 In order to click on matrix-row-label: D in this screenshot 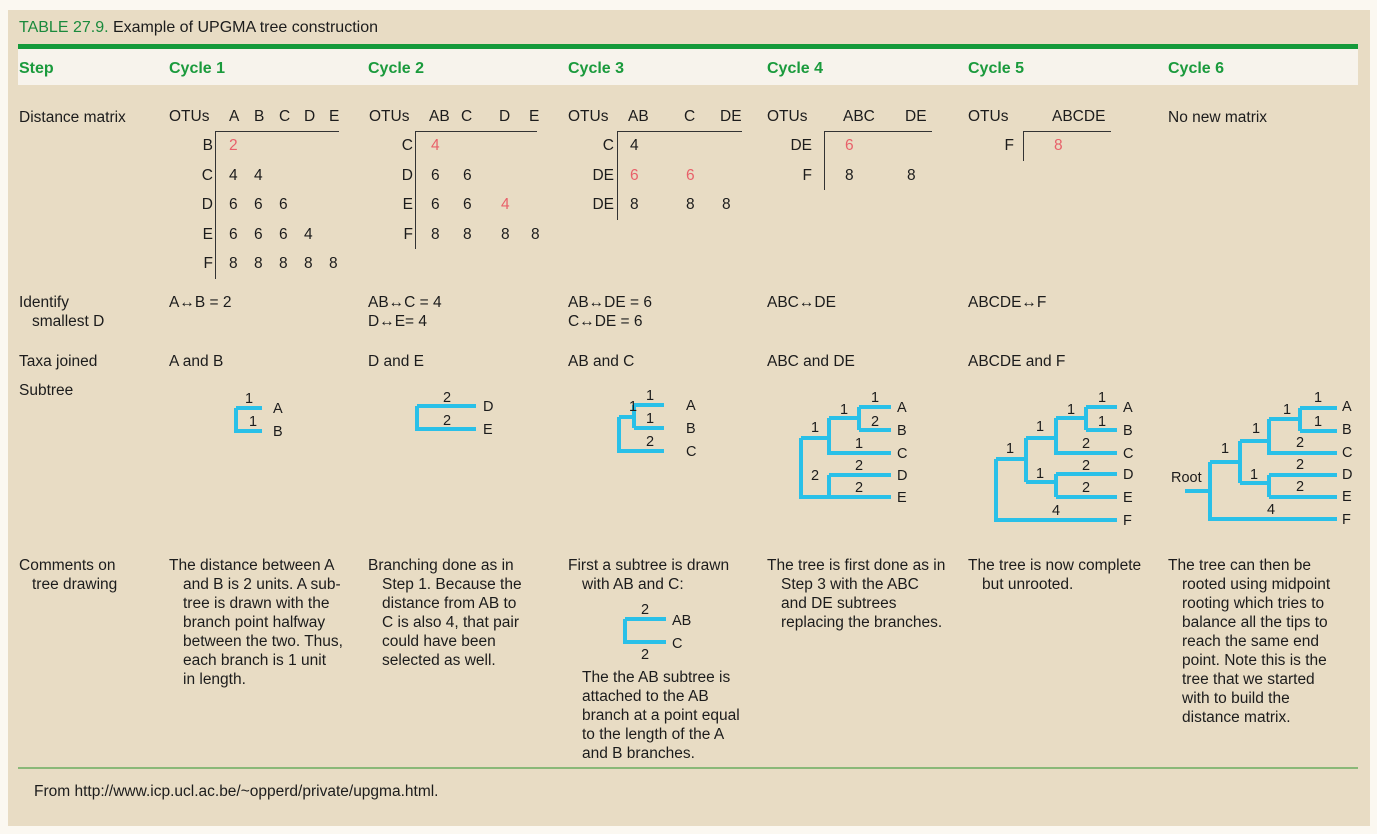, I will do `click(407, 175)`.